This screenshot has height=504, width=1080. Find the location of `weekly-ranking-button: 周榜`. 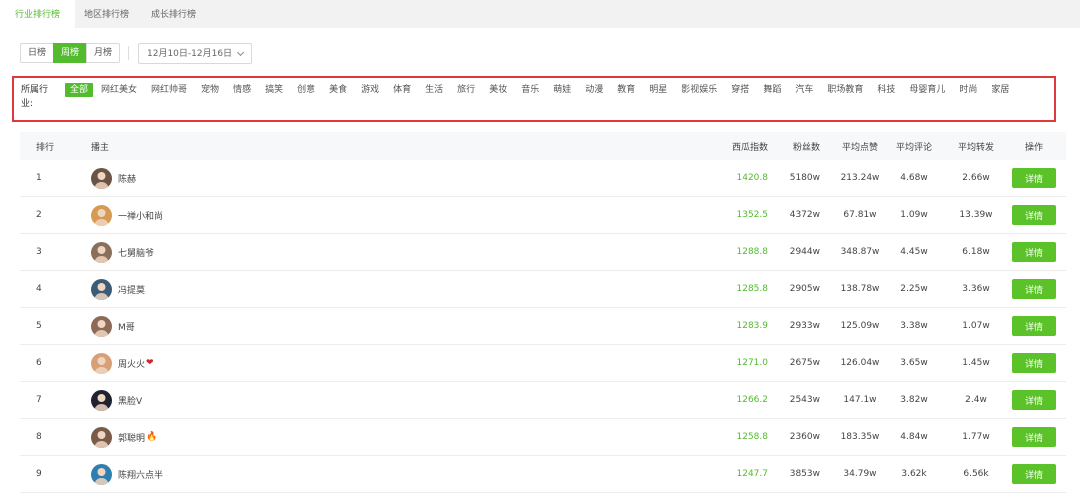

weekly-ranking-button: 周榜 is located at coordinates (70, 53).